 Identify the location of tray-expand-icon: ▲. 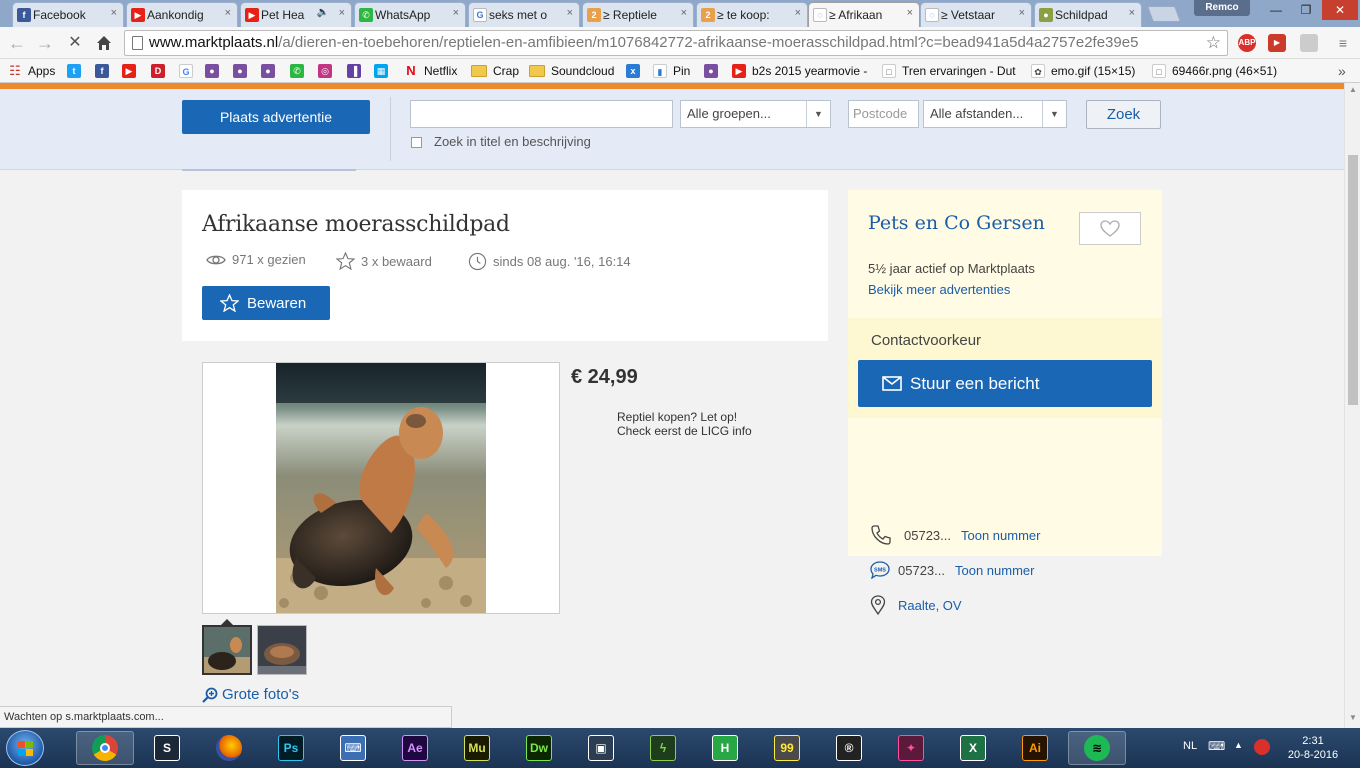
(1238, 745).